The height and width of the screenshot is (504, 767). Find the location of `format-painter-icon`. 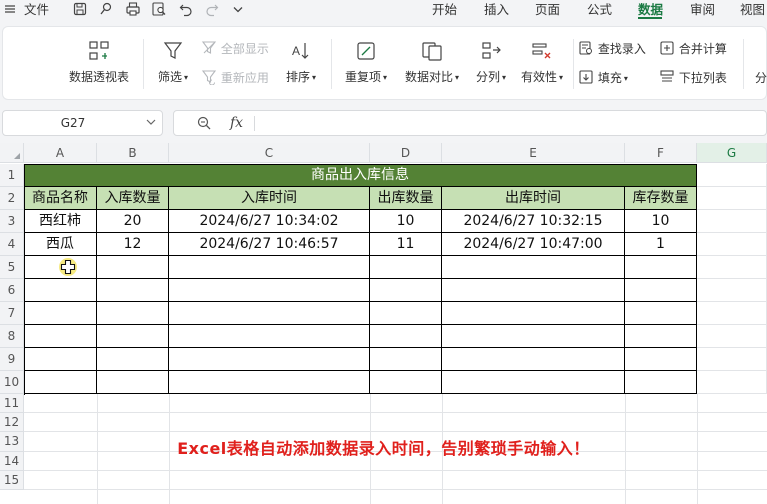

format-painter-icon is located at coordinates (106, 9).